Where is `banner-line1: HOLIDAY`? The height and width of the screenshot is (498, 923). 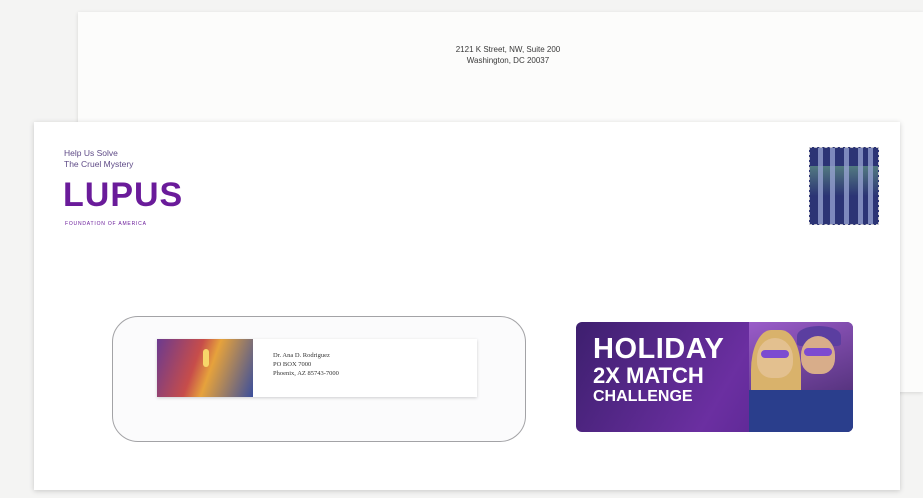
banner-line1: HOLIDAY is located at coordinates (659, 349).